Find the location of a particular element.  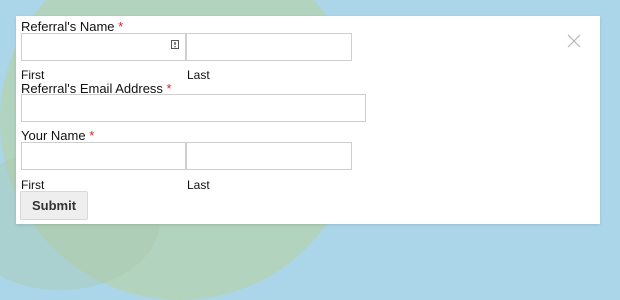

referral-name-label-text: Referral's Name is located at coordinates (68, 26).